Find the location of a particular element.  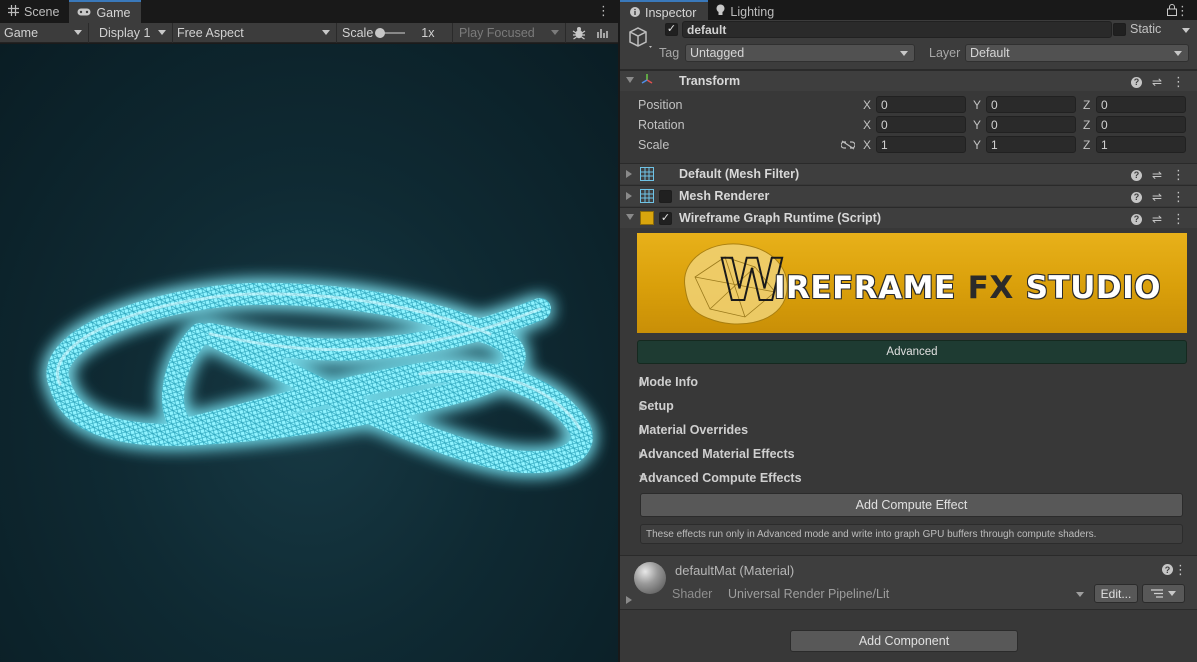

tag-dropdown: Untagged is located at coordinates (800, 53).